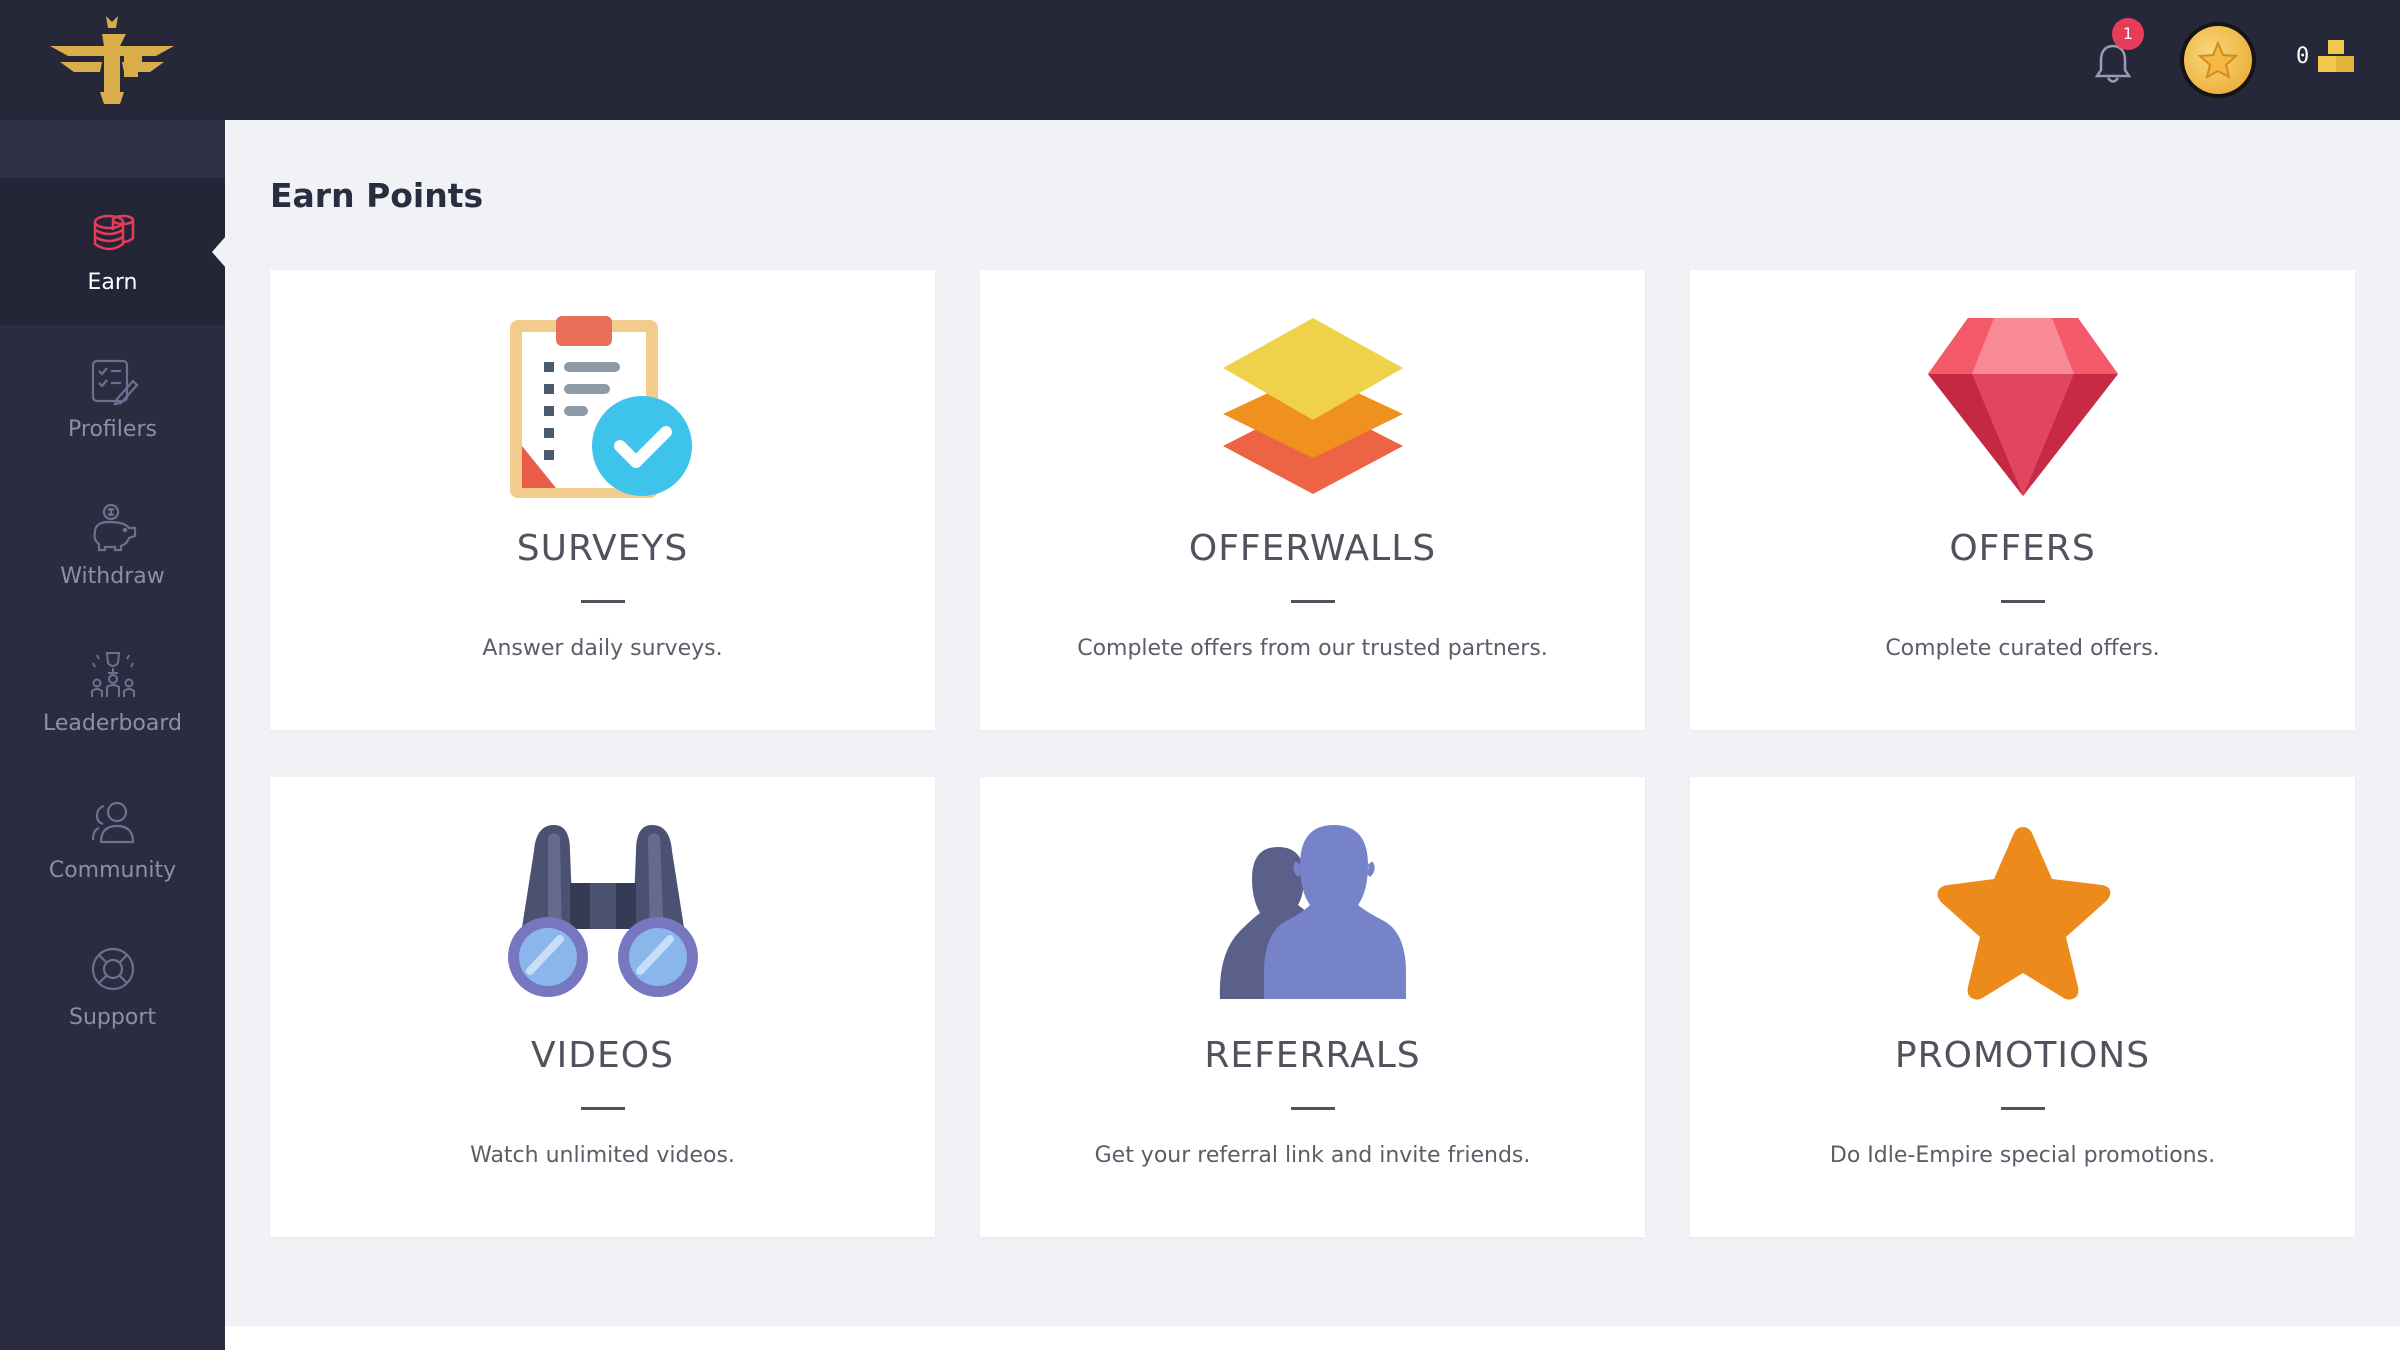 This screenshot has width=2400, height=1350. Describe the element at coordinates (602, 500) in the screenshot. I see `card-surveys: SURVEYS Answer daily surveys.` at that location.